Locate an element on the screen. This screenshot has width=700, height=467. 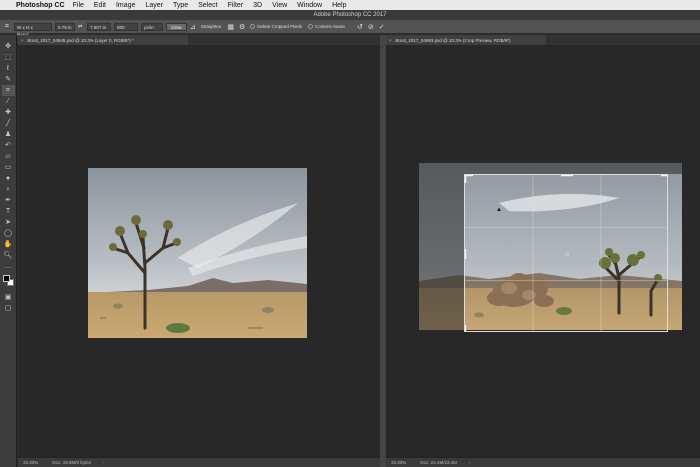
content-aware-label: Content-Aware is located at coordinates (330, 26).